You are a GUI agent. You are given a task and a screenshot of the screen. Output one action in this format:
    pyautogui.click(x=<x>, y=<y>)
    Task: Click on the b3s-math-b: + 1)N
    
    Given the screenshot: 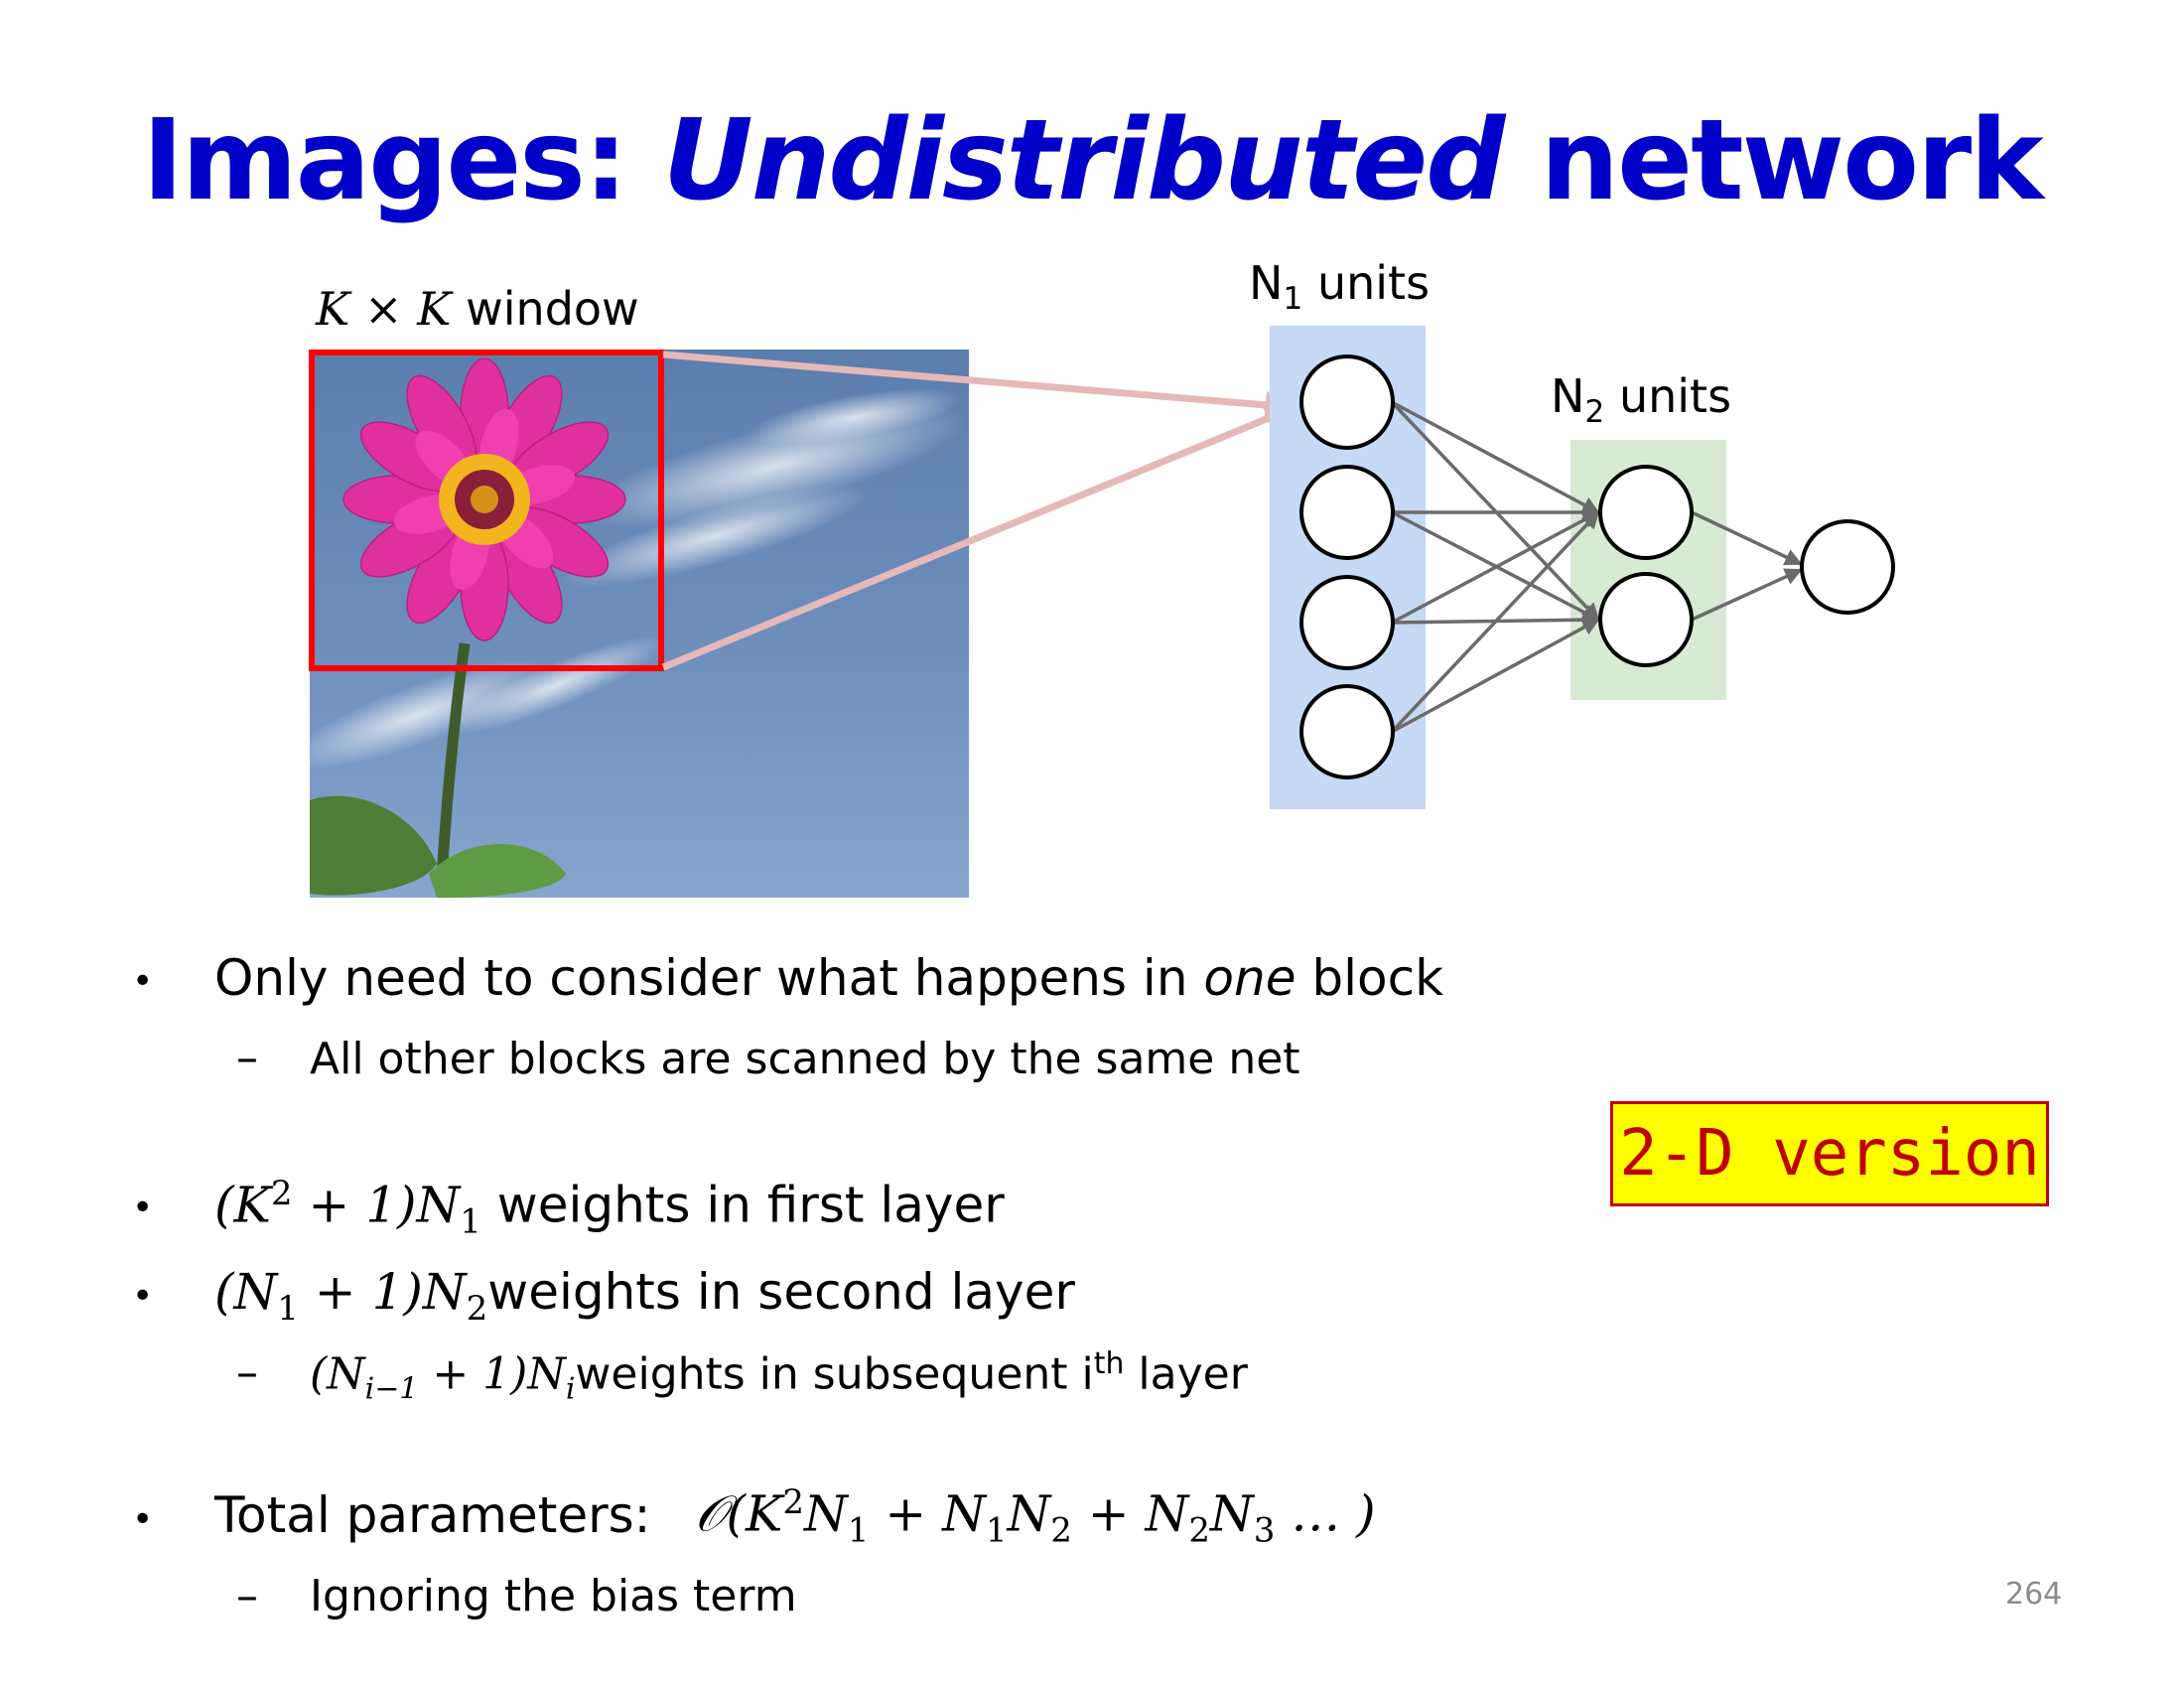 What is the action you would take?
    pyautogui.click(x=492, y=1374)
    